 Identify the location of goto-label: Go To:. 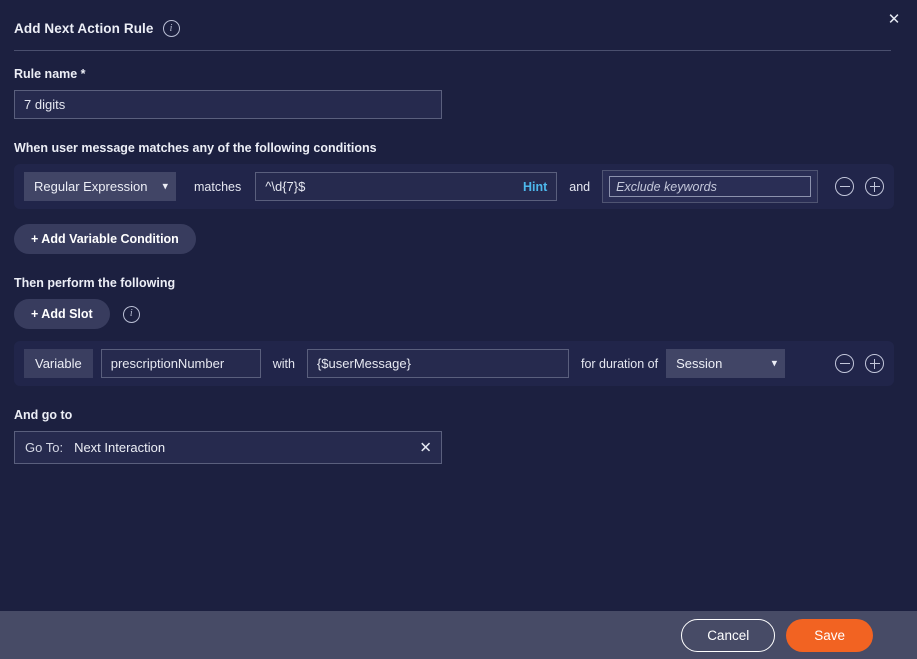
(44, 447).